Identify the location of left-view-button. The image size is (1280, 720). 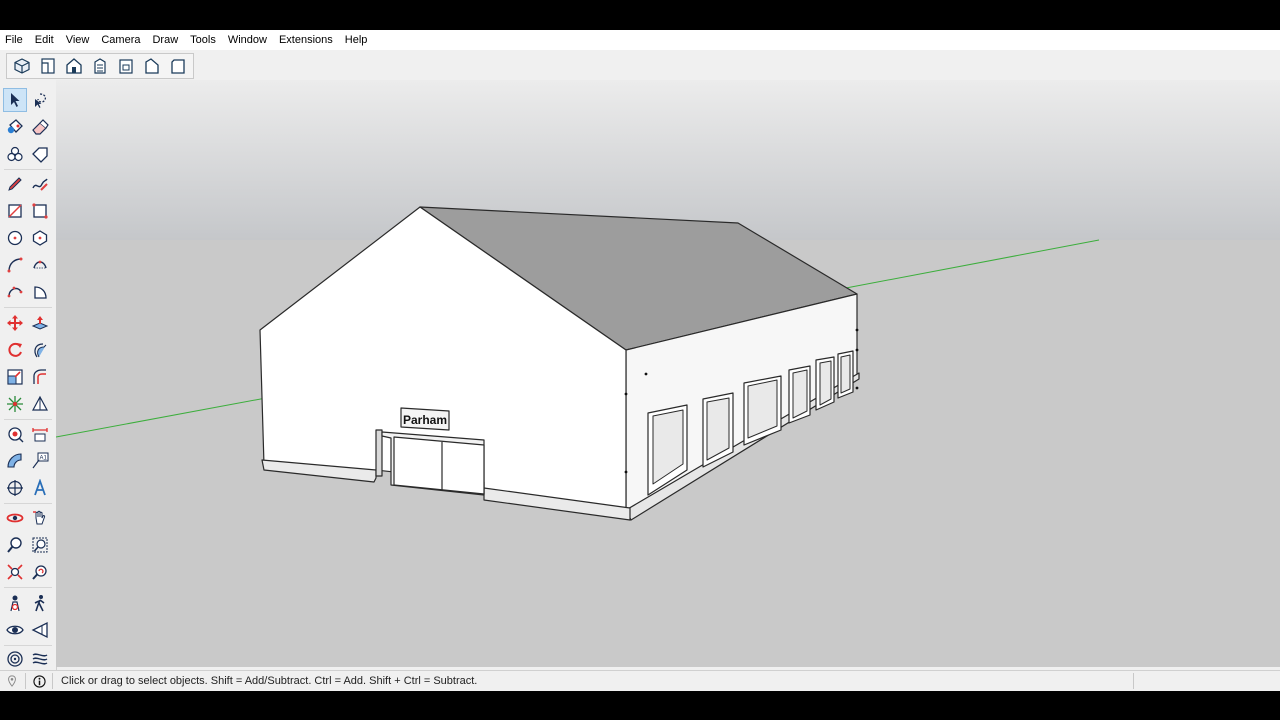
(152, 66).